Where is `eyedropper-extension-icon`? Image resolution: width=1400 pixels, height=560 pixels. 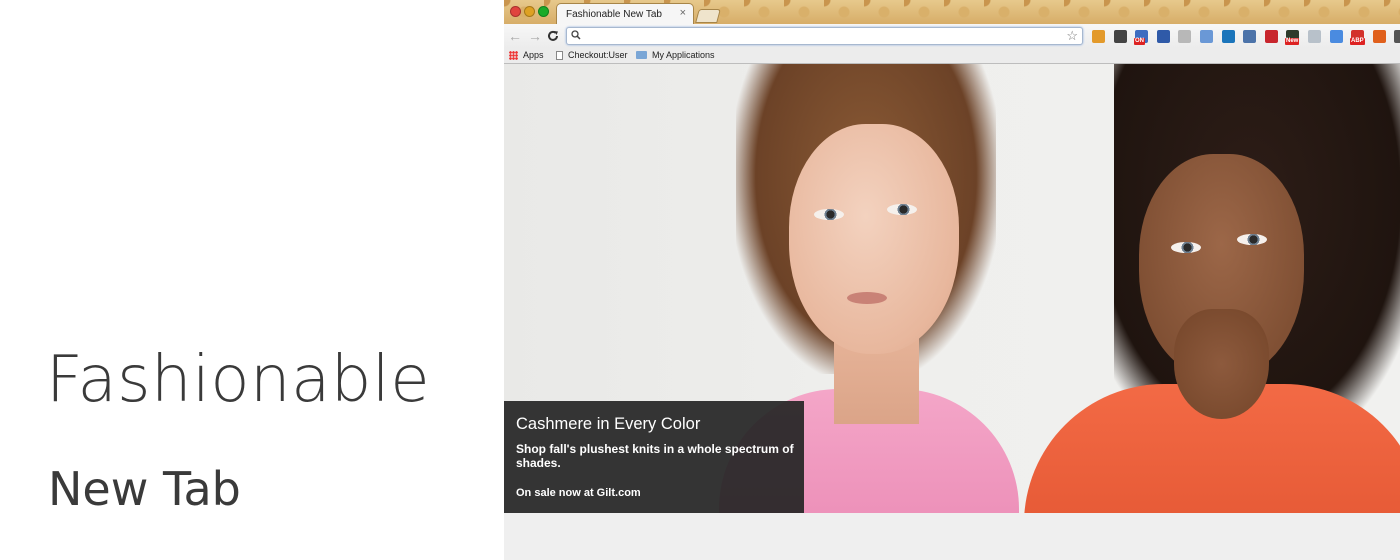 eyedropper-extension-icon is located at coordinates (1120, 36).